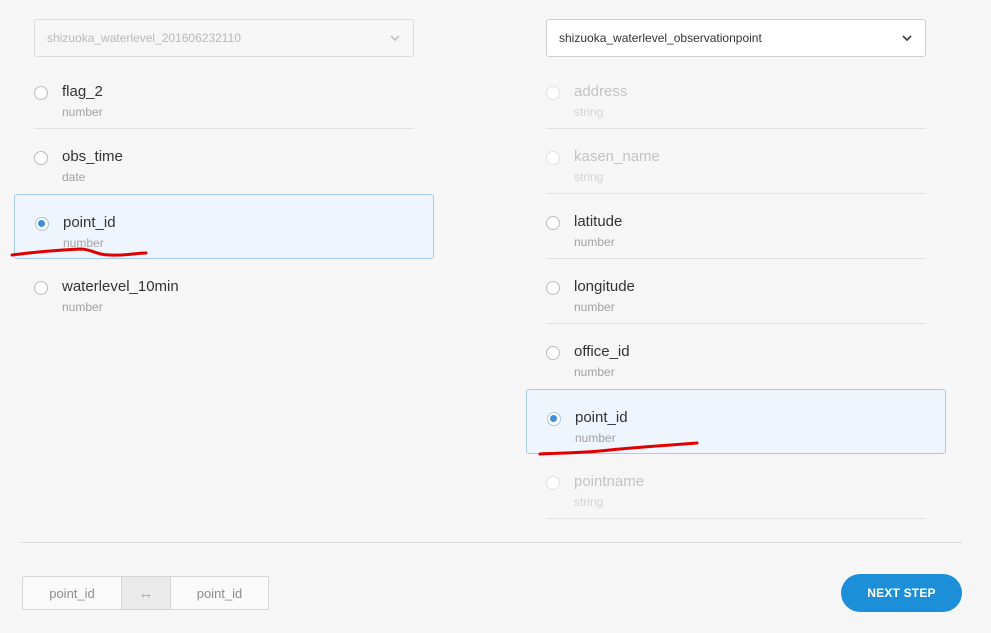  Describe the element at coordinates (491, 542) in the screenshot. I see `section-divider` at that location.